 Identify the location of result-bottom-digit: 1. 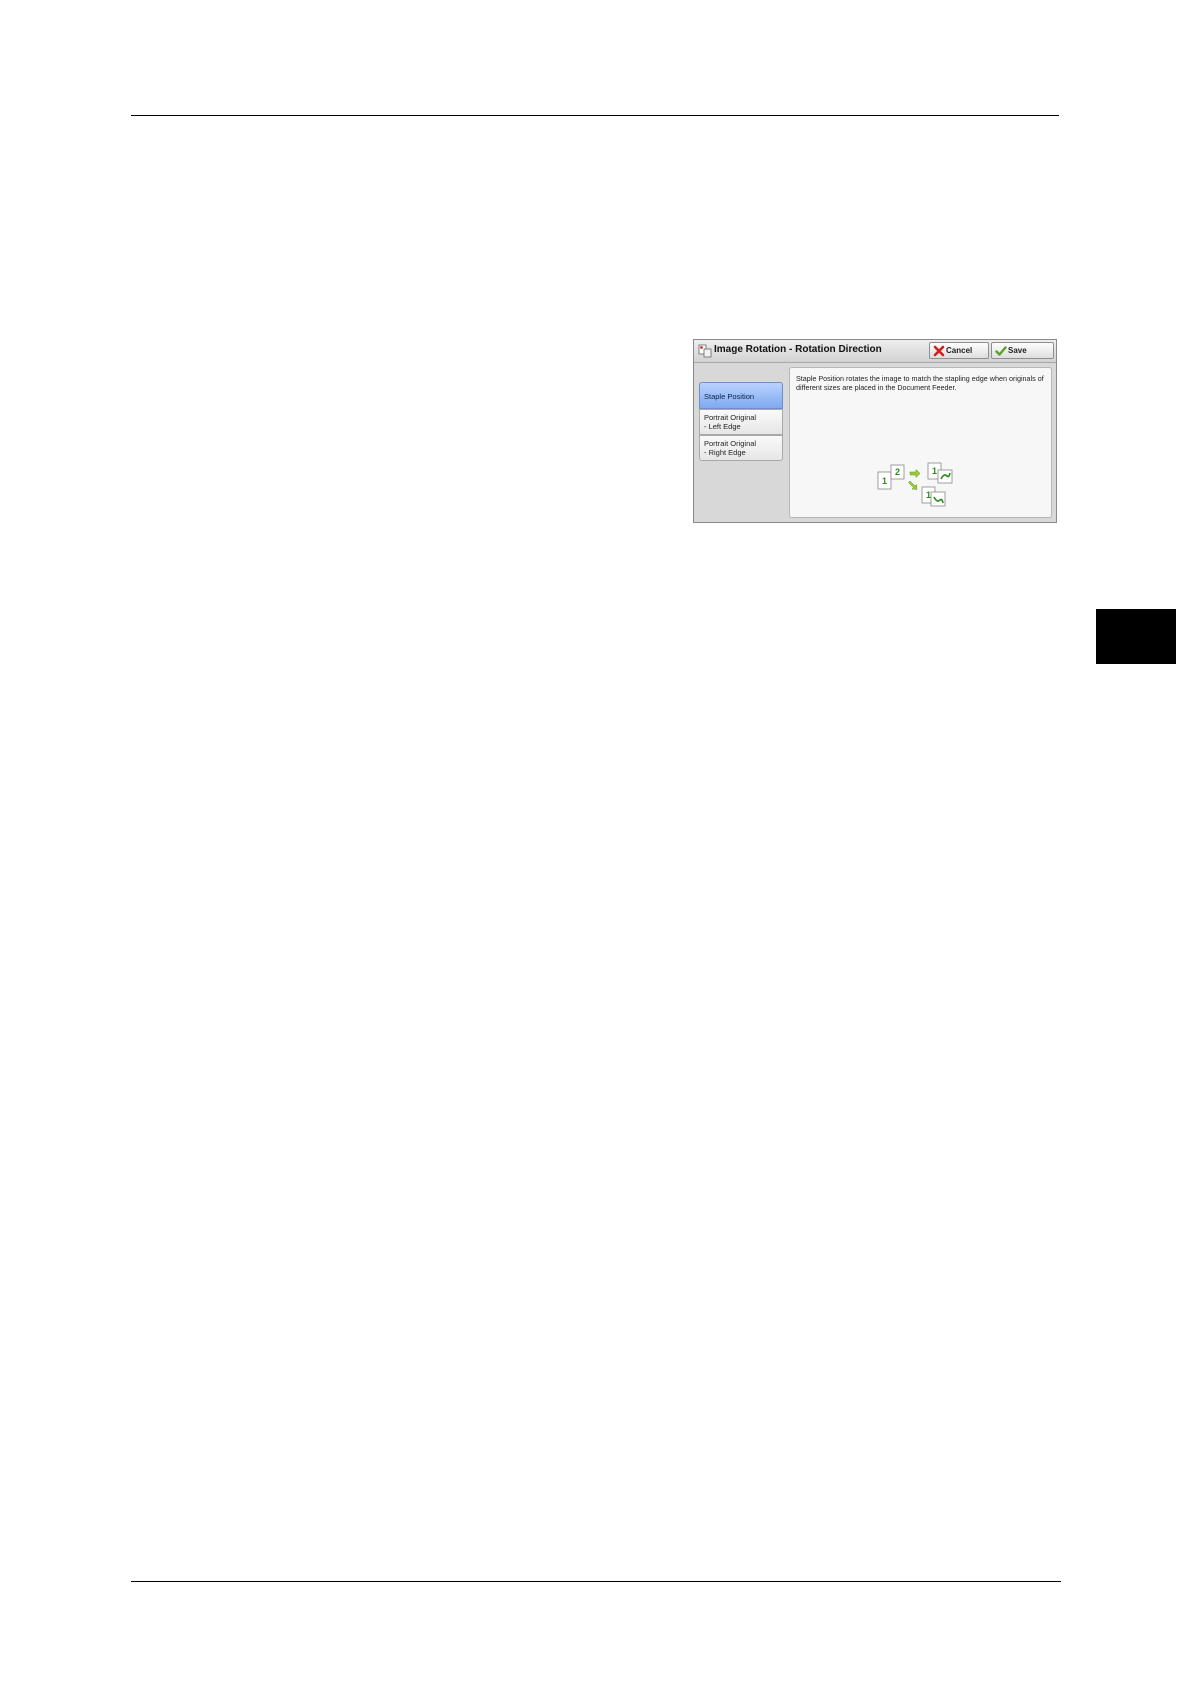
(928, 495).